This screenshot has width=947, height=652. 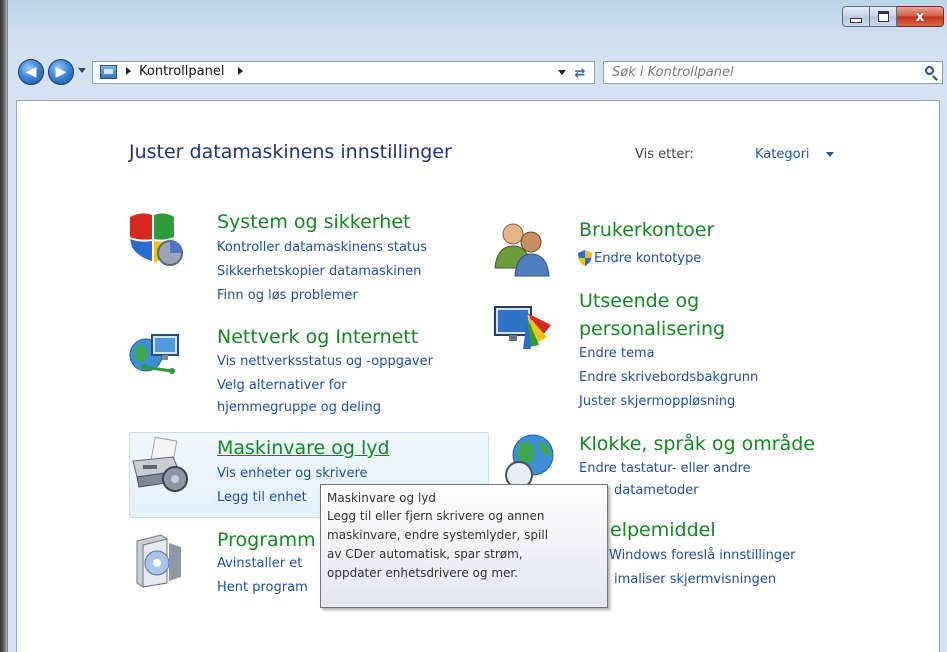 I want to click on link-change-keyboard: Endre tastatur- eller andre, so click(x=665, y=468).